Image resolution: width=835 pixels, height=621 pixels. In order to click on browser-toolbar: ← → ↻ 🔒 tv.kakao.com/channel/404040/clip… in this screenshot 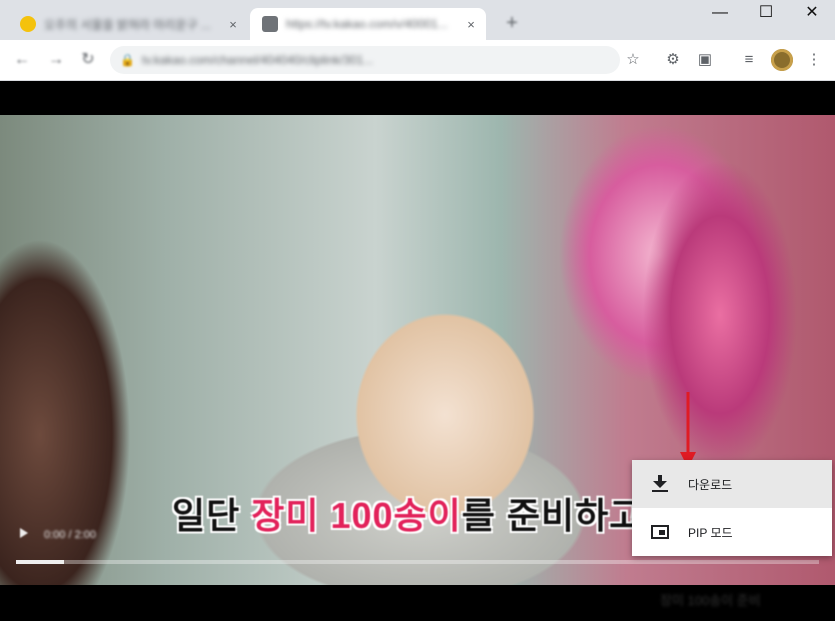, I will do `click(417, 60)`.